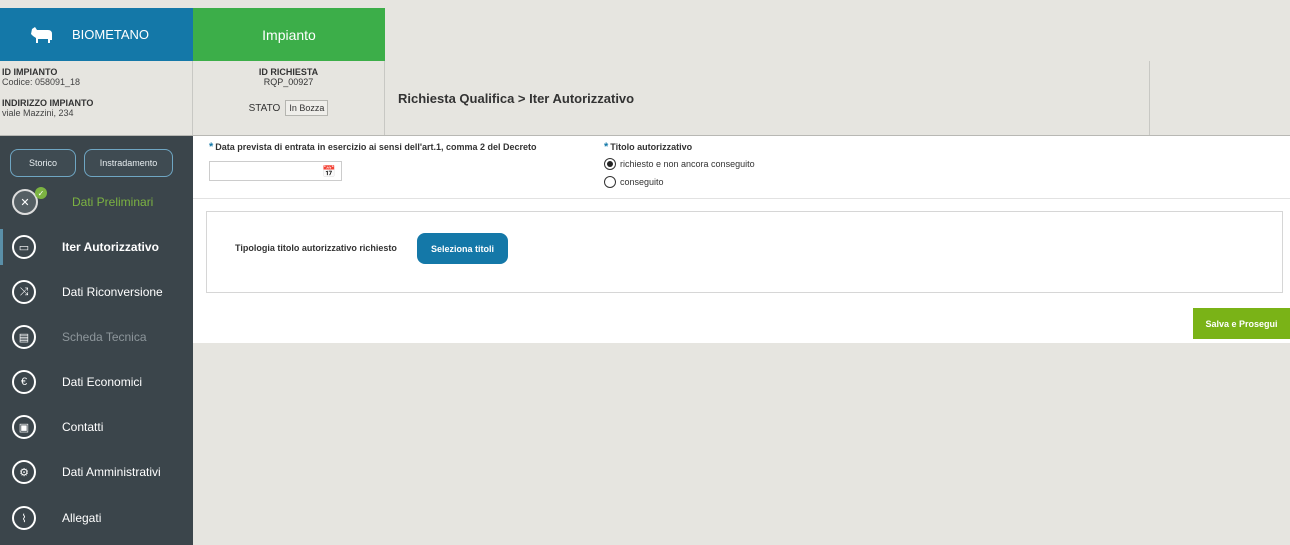  I want to click on sidebar-item-dati-amministrativi: ⚙ Dati Amministrativi, so click(96, 472).